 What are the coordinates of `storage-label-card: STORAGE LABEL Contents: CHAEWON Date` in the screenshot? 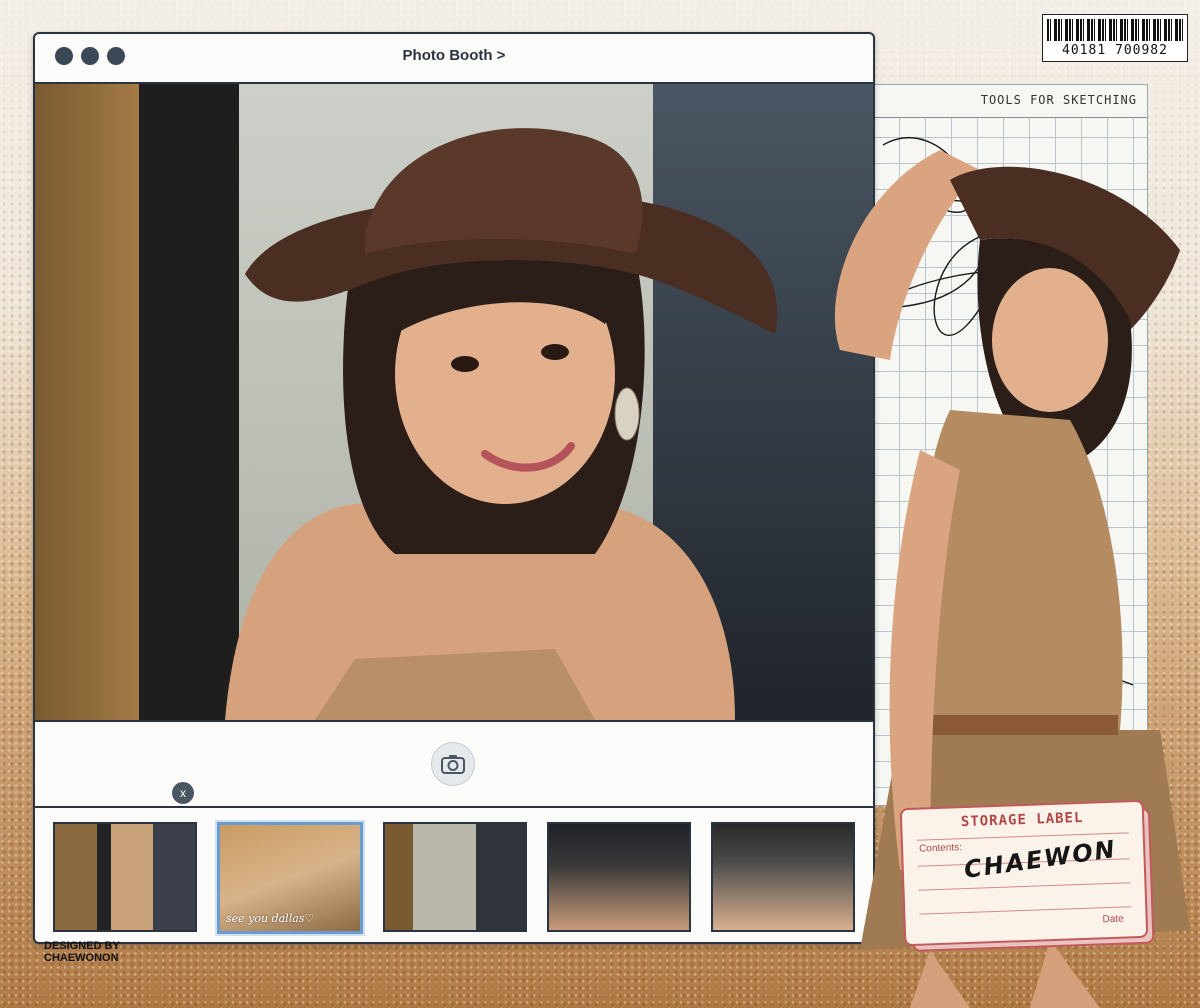 It's located at (1024, 873).